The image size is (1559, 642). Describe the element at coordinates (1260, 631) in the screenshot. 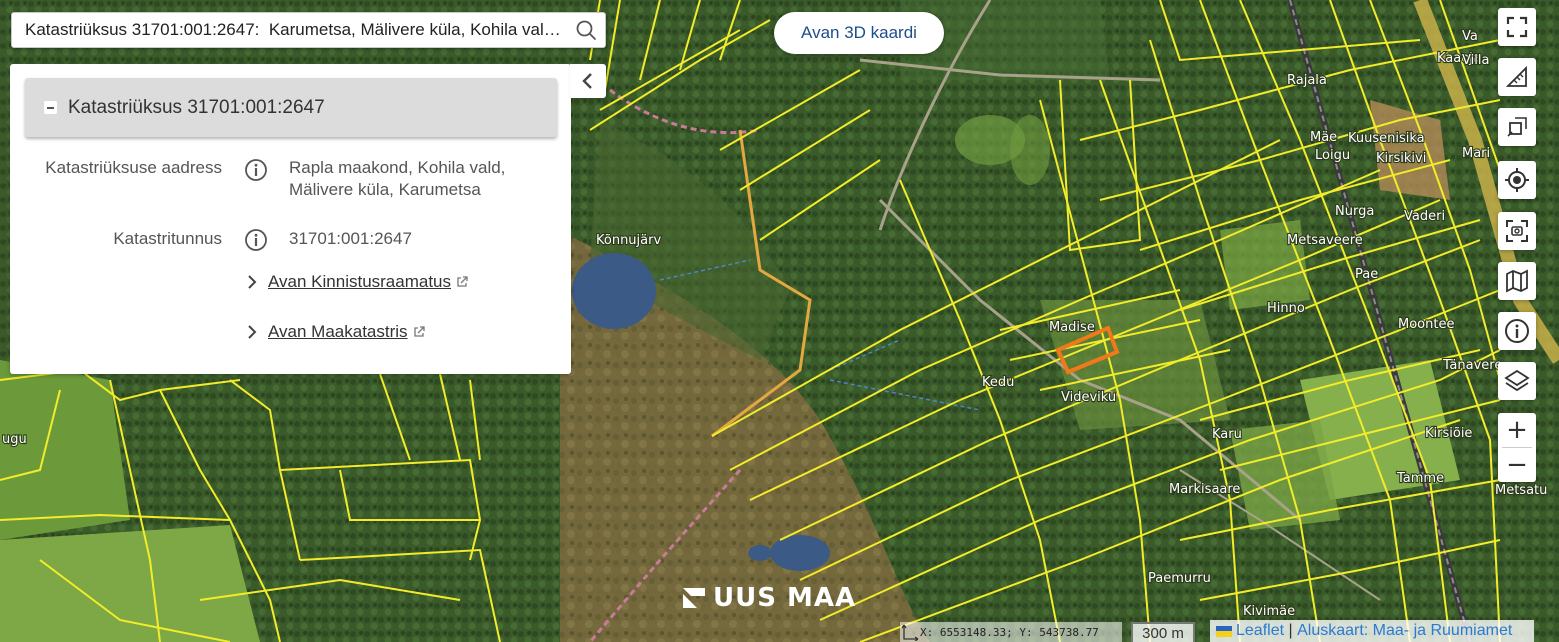

I see `leaflet-link: Leaflet` at that location.